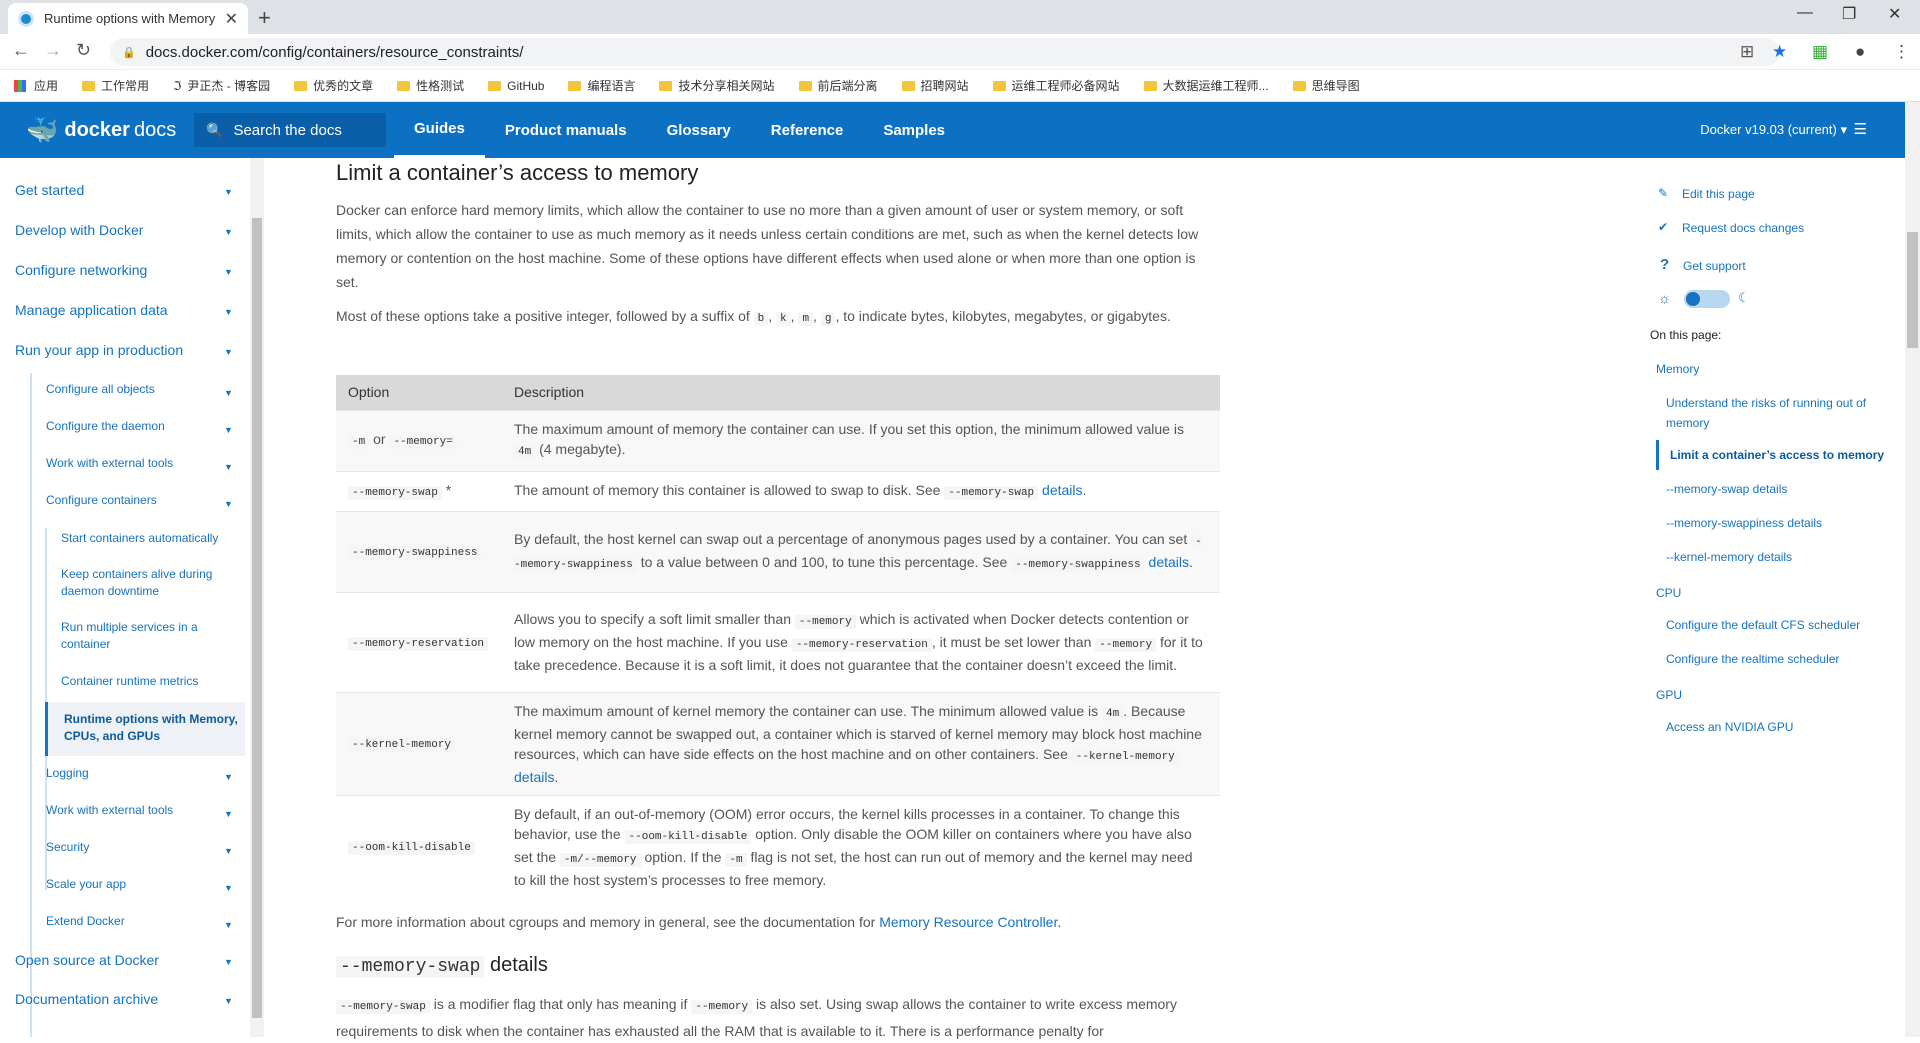 This screenshot has width=1920, height=1043. What do you see at coordinates (1849, 14) in the screenshot?
I see `restore-icon: ❐` at bounding box center [1849, 14].